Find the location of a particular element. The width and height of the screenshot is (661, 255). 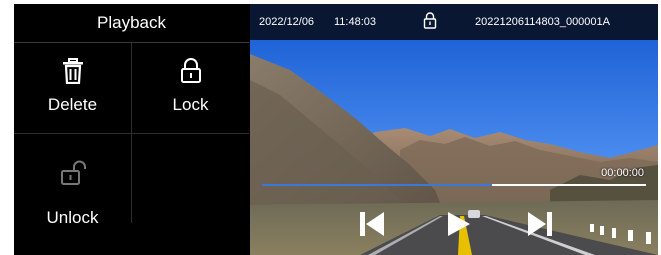

previous-icon is located at coordinates (372, 227).